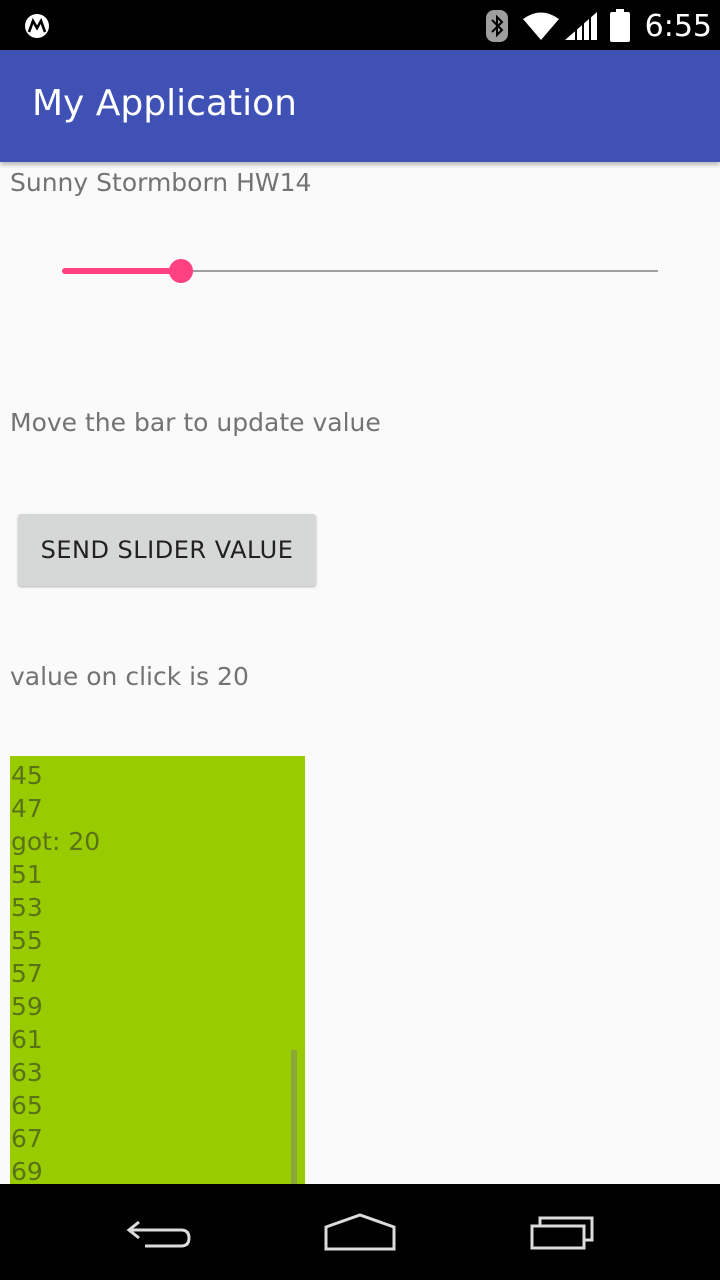  What do you see at coordinates (157, 970) in the screenshot?
I see `log-box: 45 47 got: 20 51 53 55 57 59 61 63 65 67 69` at bounding box center [157, 970].